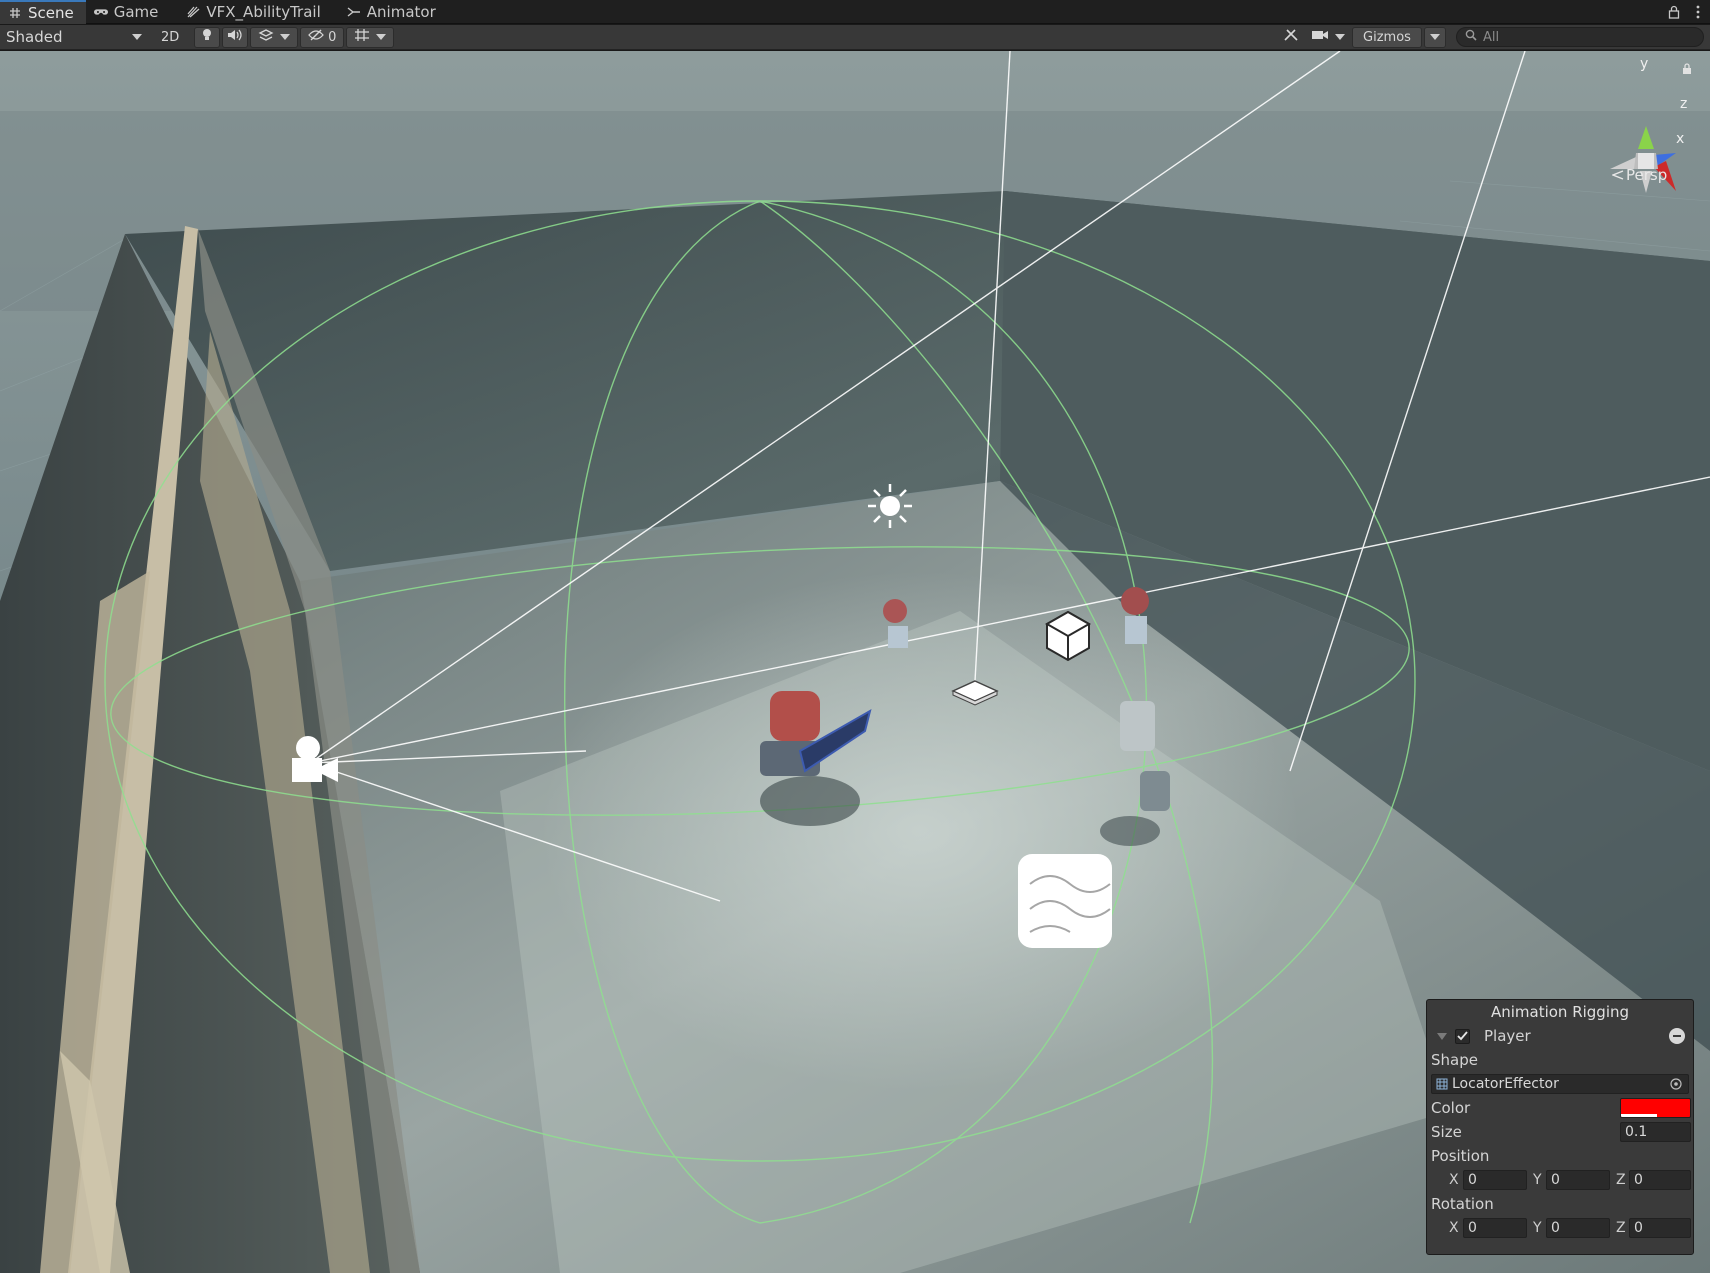  What do you see at coordinates (1698, 11) in the screenshot?
I see `more-options-icon` at bounding box center [1698, 11].